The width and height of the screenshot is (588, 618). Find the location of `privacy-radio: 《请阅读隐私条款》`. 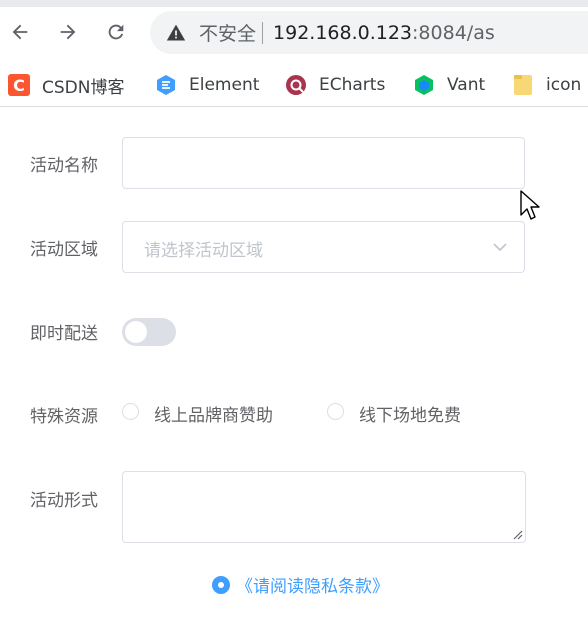

privacy-radio: 《请阅读隐私条款》 is located at coordinates (300, 584).